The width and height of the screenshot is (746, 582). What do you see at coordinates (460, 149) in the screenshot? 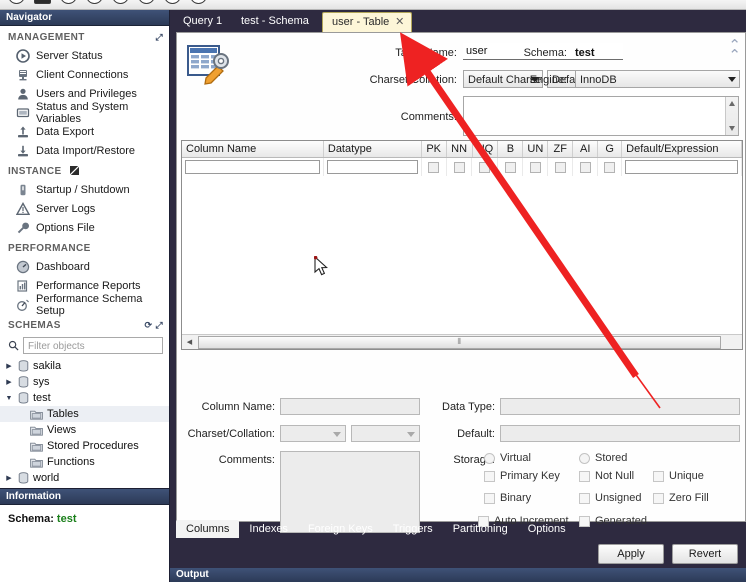
I see `col-header-nn: NN` at bounding box center [460, 149].